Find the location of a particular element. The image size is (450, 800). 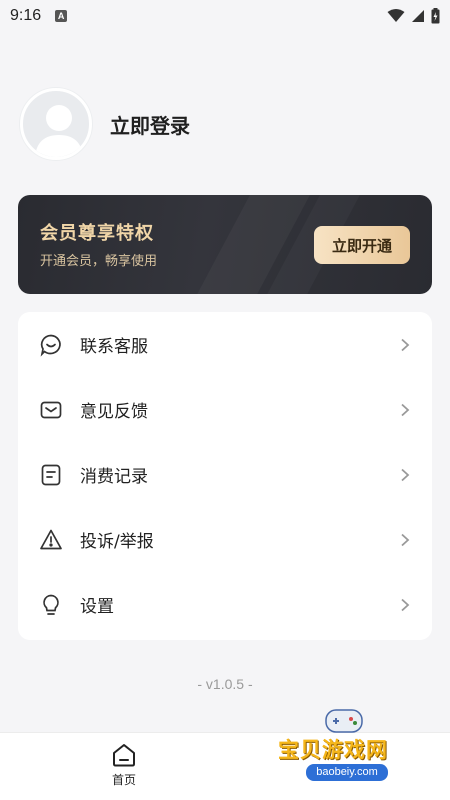

notification-icon: A is located at coordinates (61, 16).